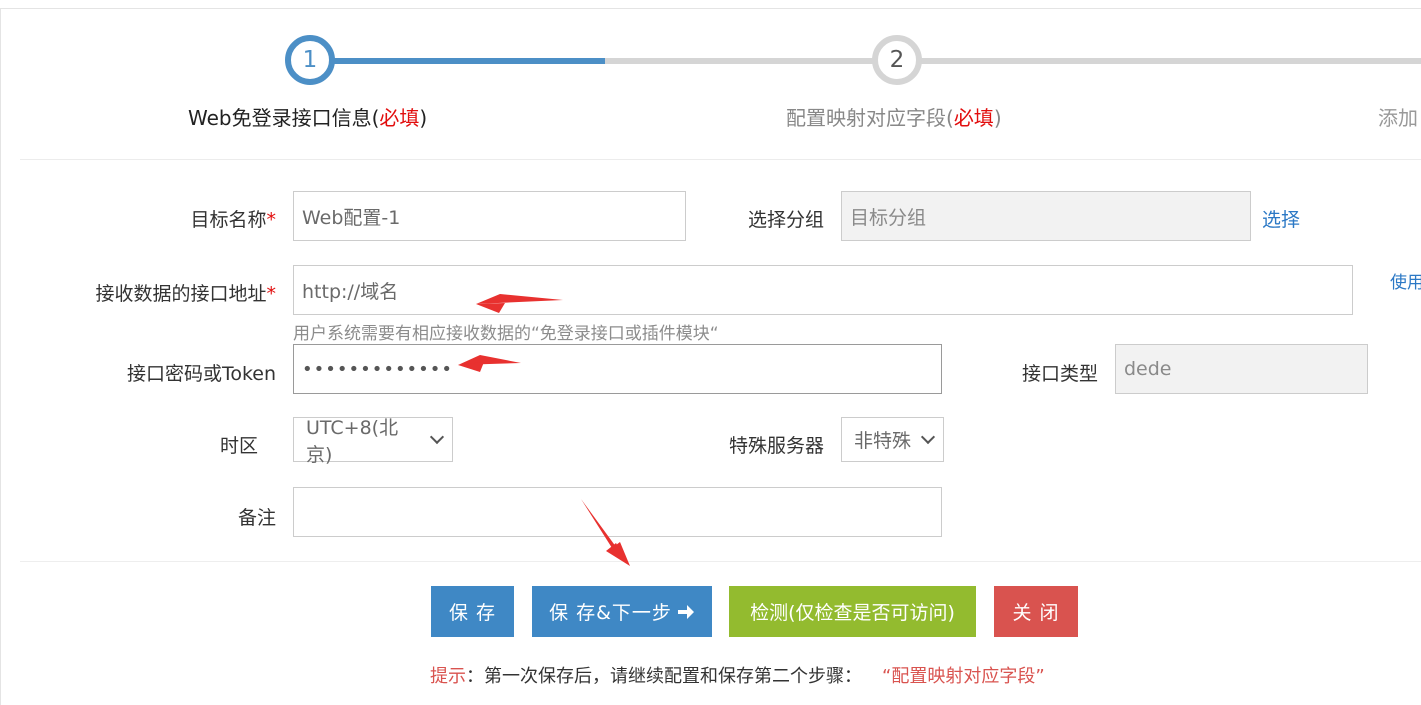  Describe the element at coordinates (228, 220) in the screenshot. I see `target-name-label-text: 目标名称` at that location.